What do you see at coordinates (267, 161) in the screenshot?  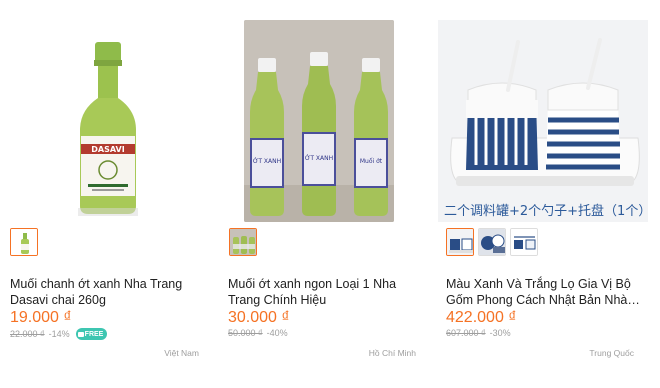 I see `bottle-label-1: ỚT XANH` at bounding box center [267, 161].